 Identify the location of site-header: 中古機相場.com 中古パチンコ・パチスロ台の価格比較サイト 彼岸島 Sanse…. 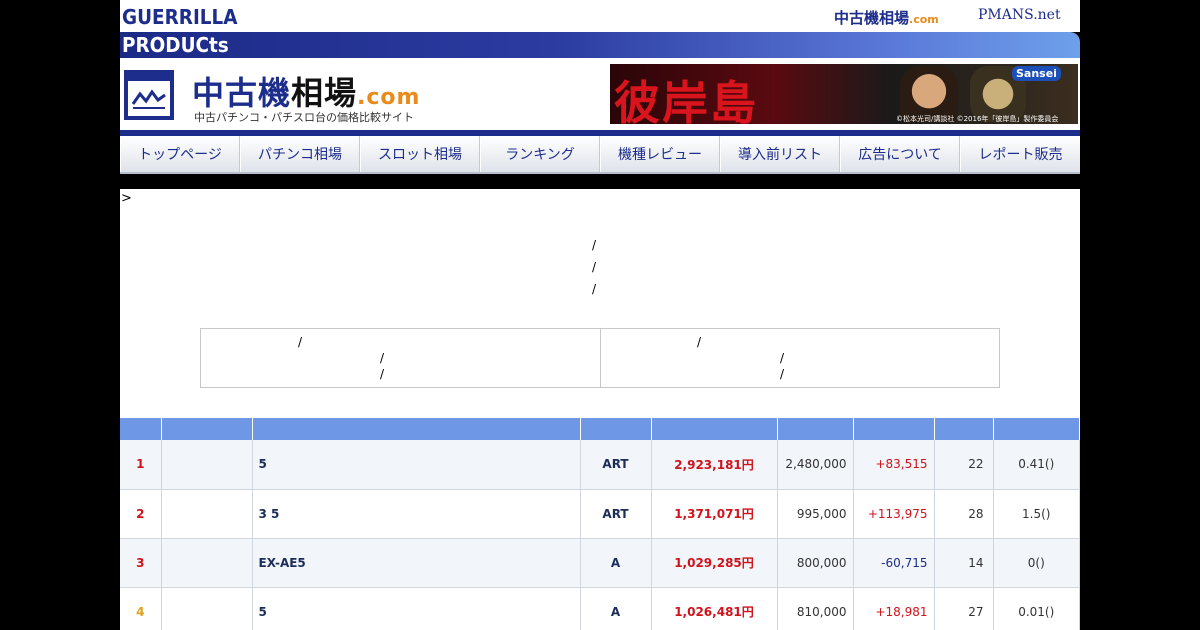
(600, 94).